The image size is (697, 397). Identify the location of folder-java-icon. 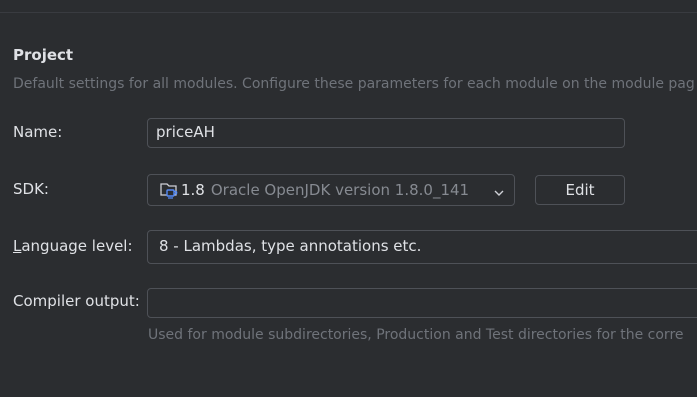
(169, 190).